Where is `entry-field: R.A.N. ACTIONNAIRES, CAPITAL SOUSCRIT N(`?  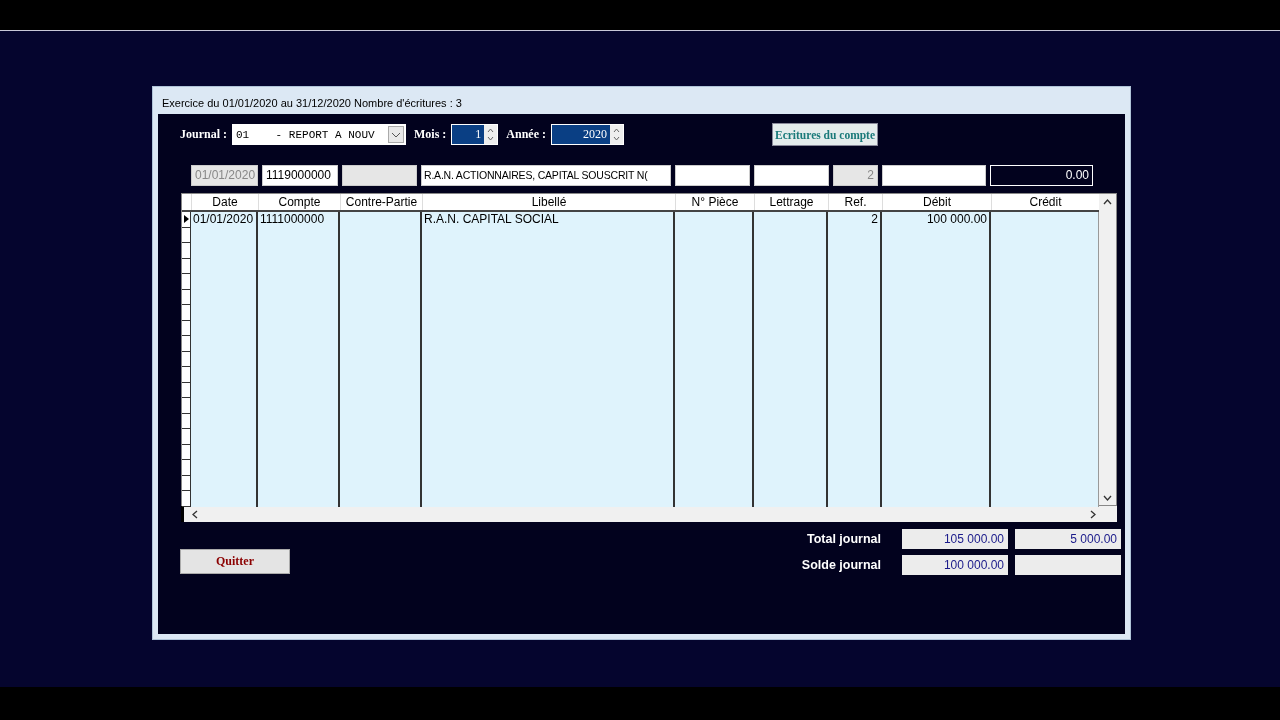 entry-field: R.A.N. ACTIONNAIRES, CAPITAL SOUSCRIT N( is located at coordinates (546, 175).